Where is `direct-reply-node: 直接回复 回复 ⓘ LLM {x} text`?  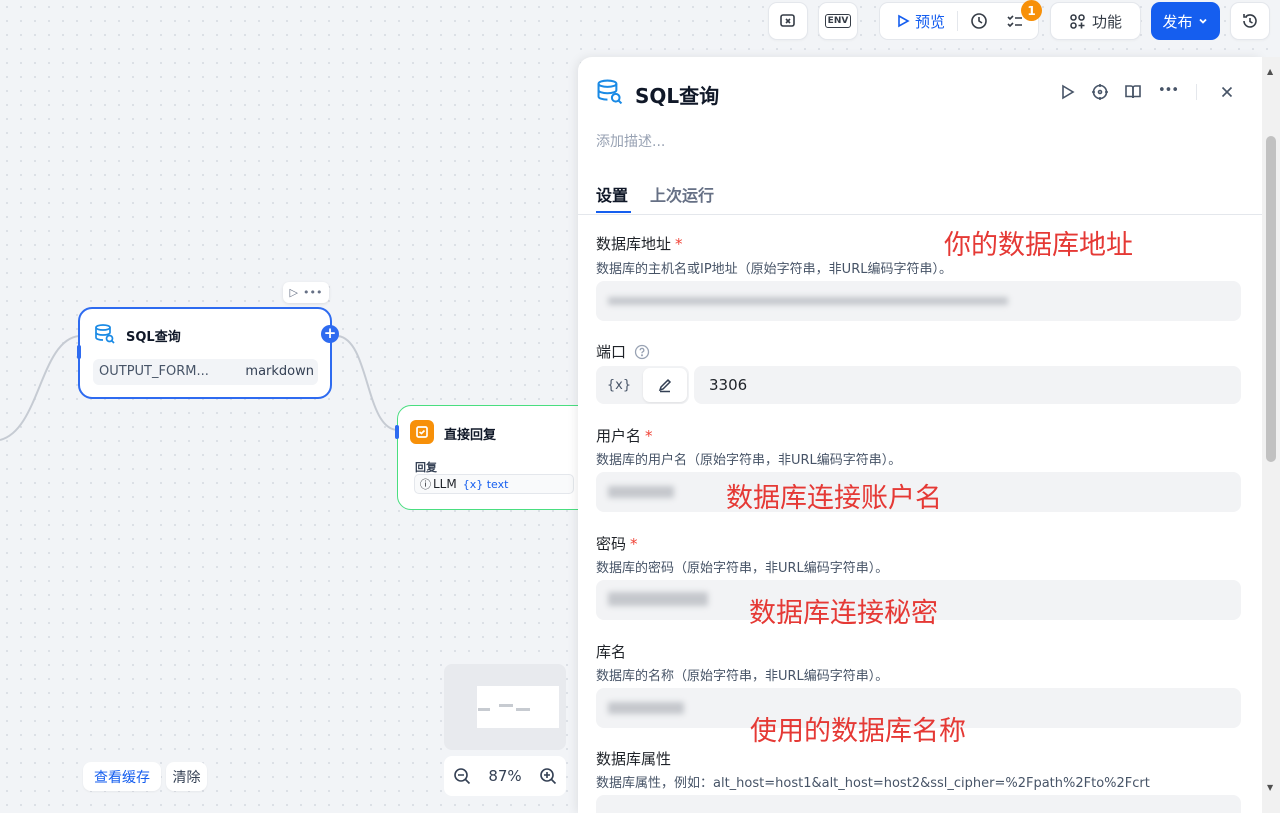
direct-reply-node: 直接回复 回复 ⓘ LLM {x} text is located at coordinates (496, 457).